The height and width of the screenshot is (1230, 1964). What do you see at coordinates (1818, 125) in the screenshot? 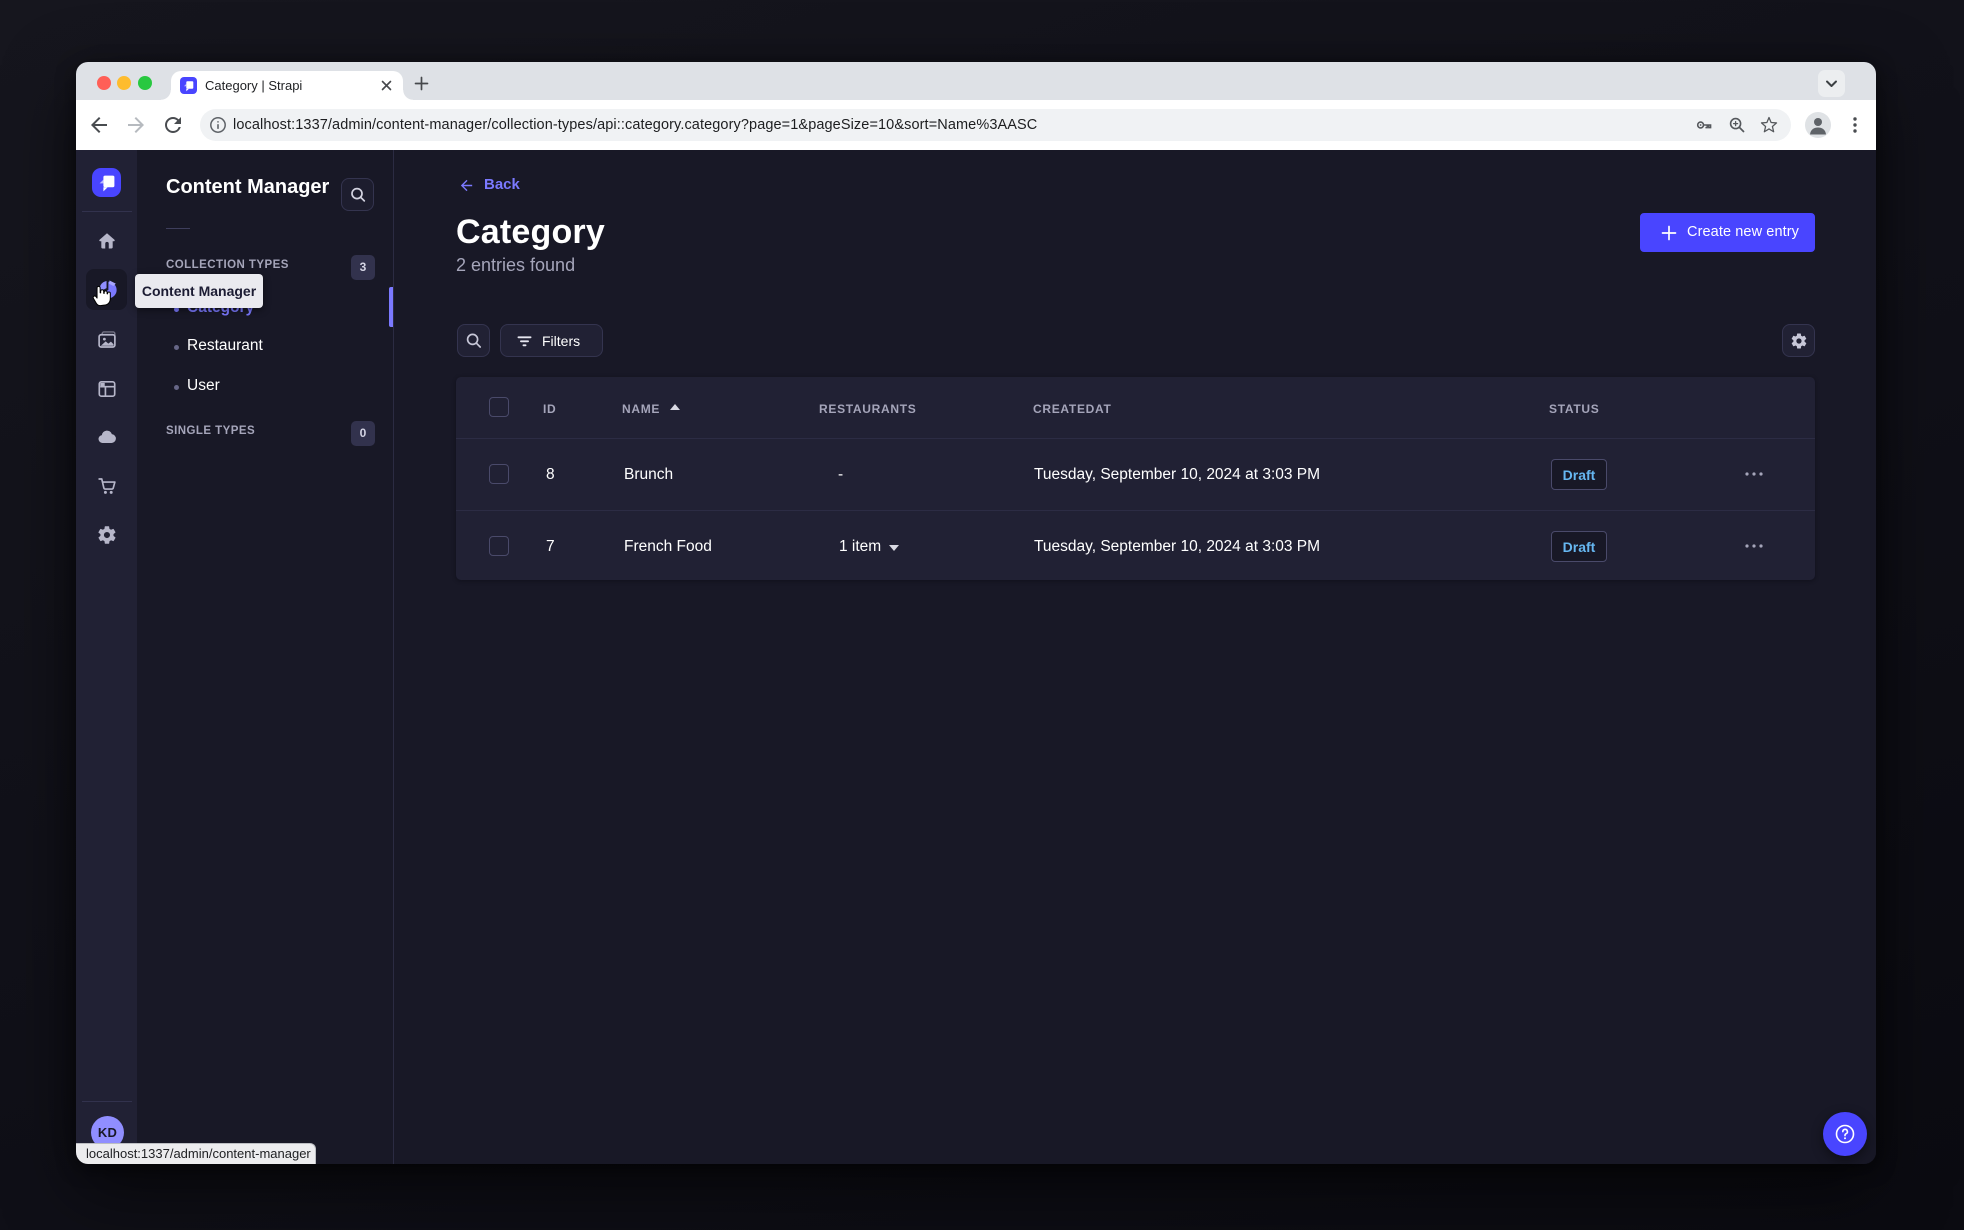
I see `browser-profile-avatar` at bounding box center [1818, 125].